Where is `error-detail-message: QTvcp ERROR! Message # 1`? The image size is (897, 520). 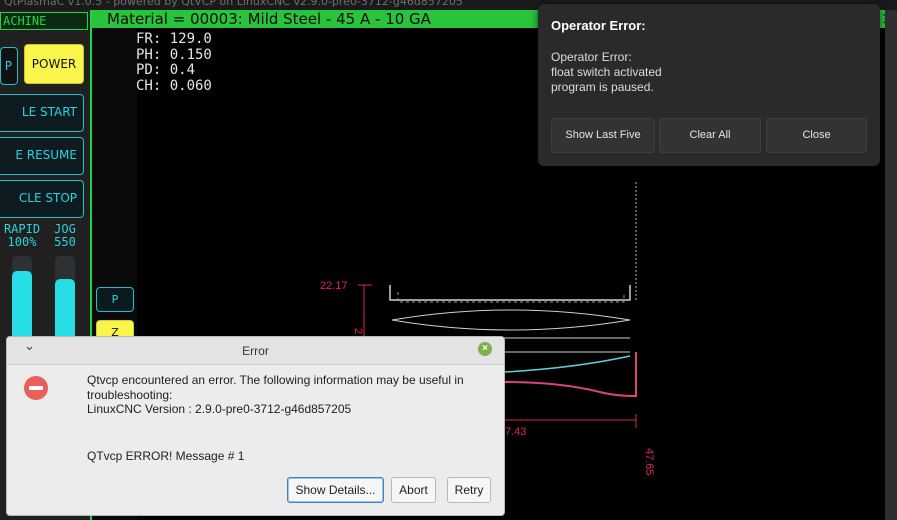
error-detail-message: QTvcp ERROR! Message # 1 is located at coordinates (166, 456).